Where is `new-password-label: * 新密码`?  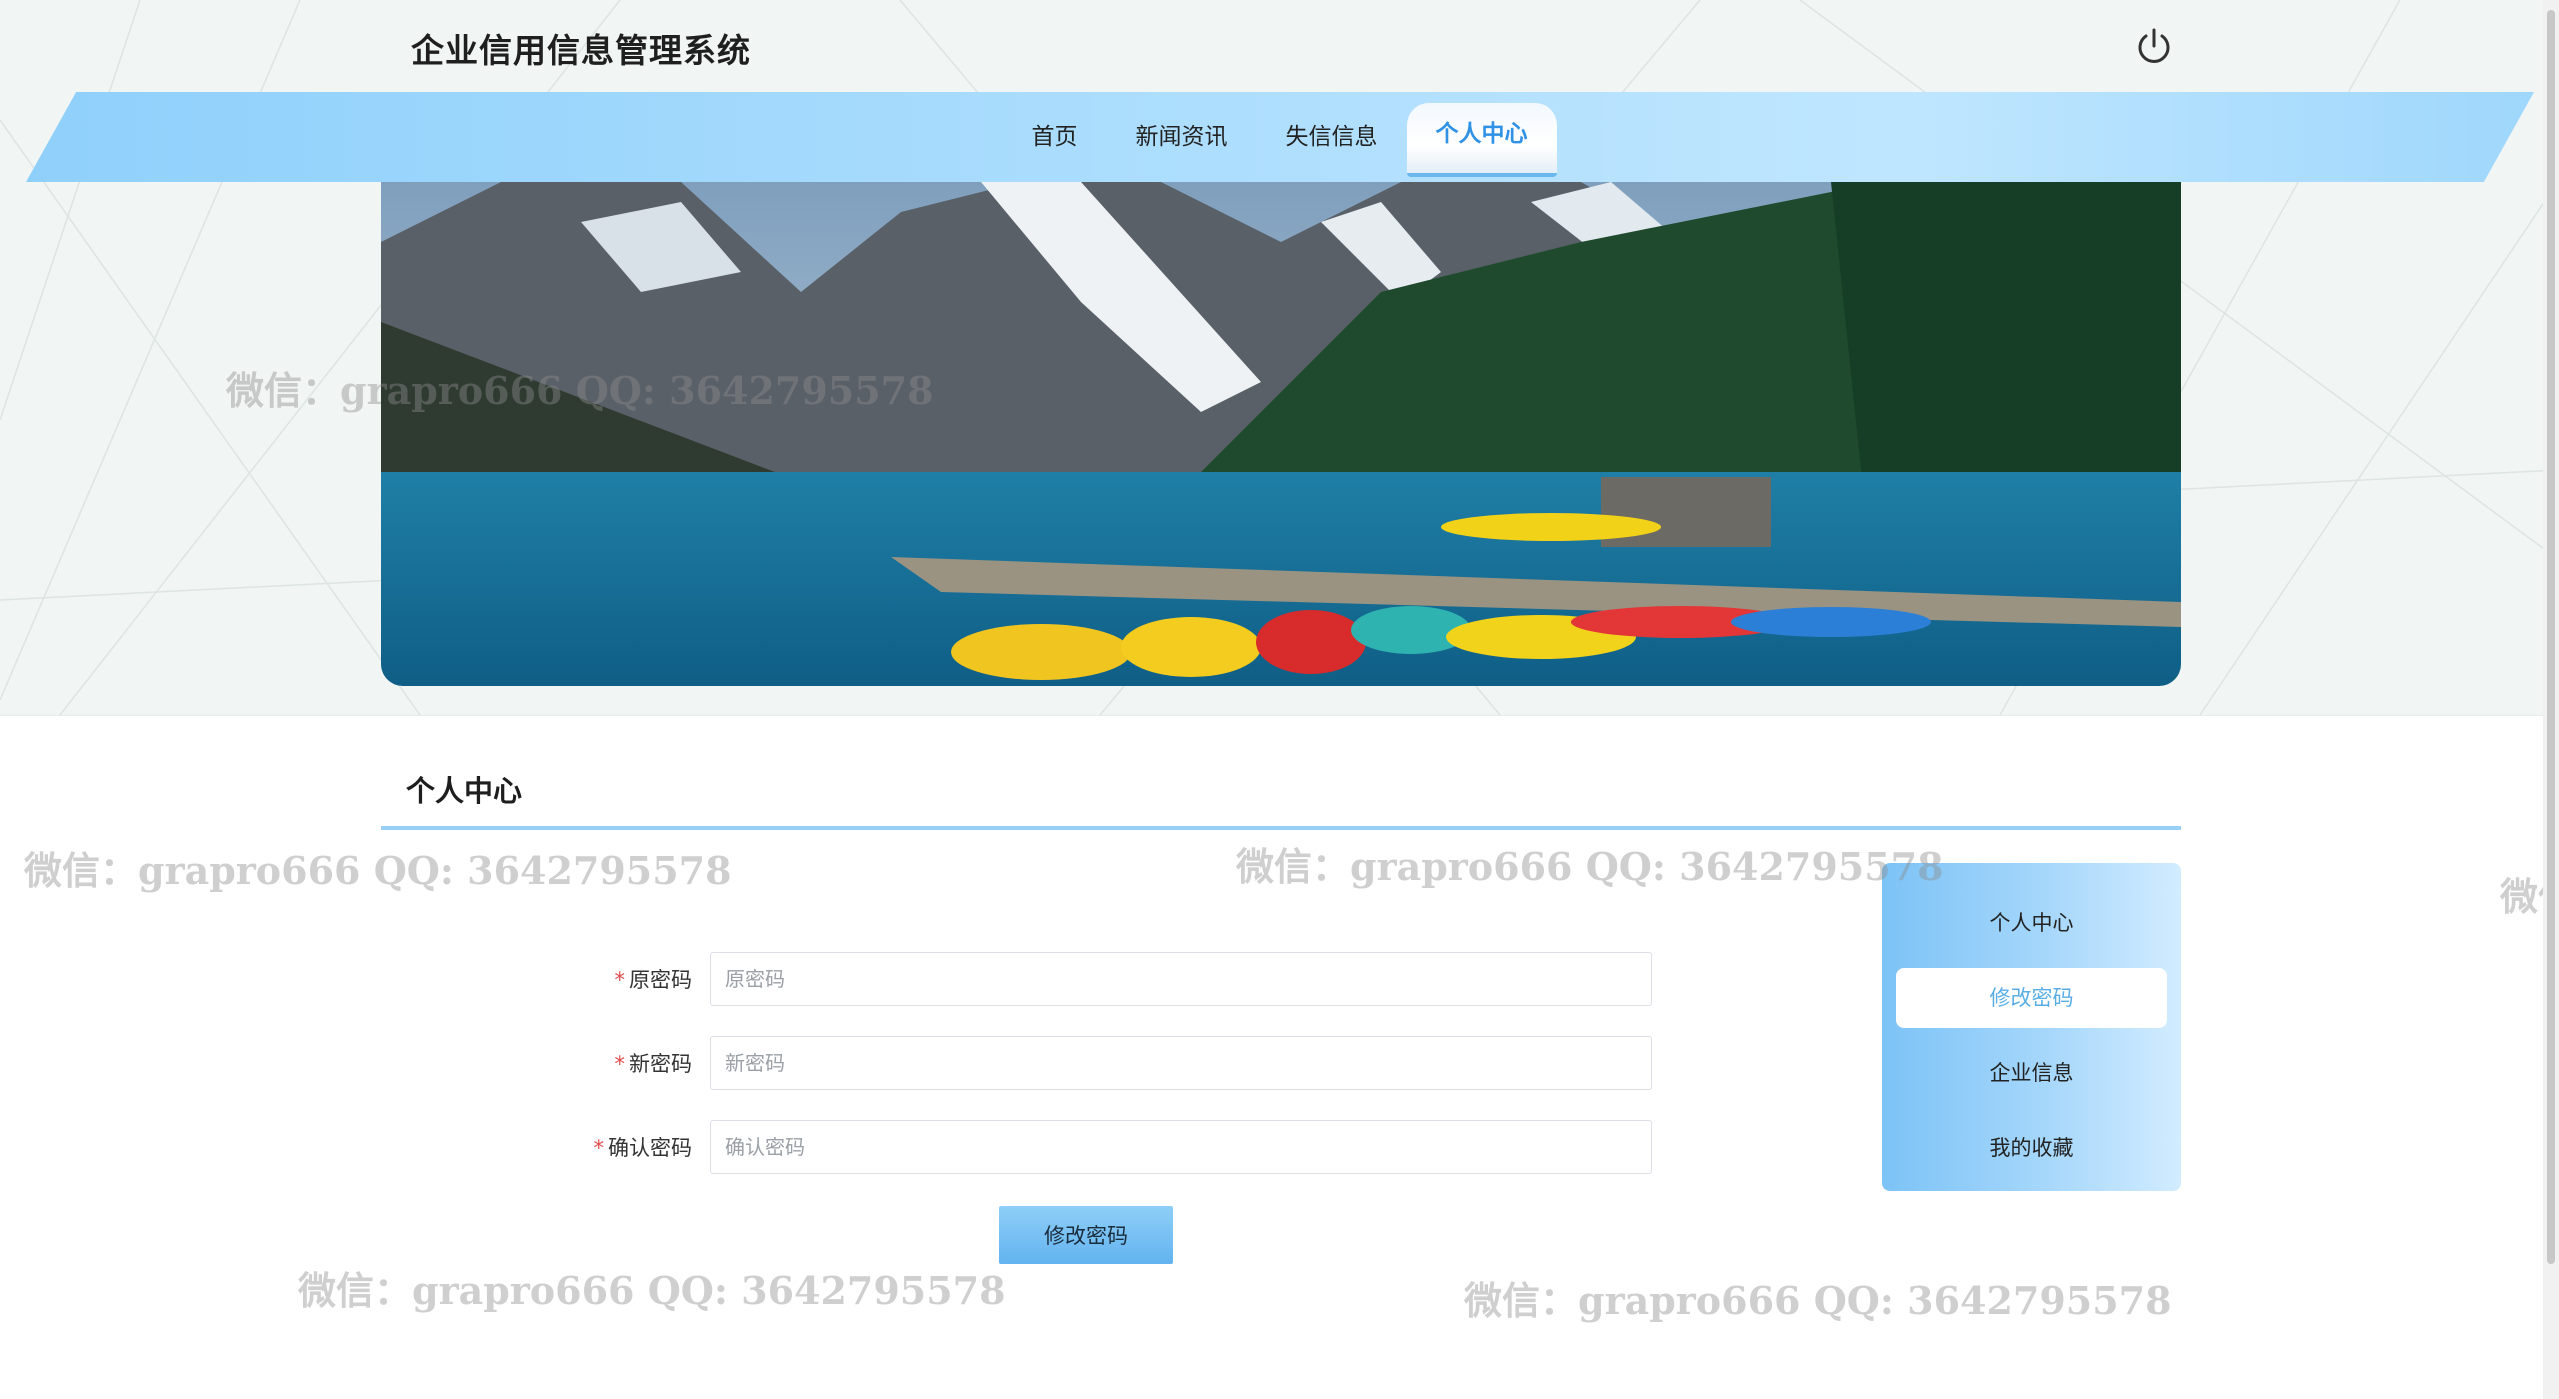
new-password-label: * 新密码 is located at coordinates (654, 1063).